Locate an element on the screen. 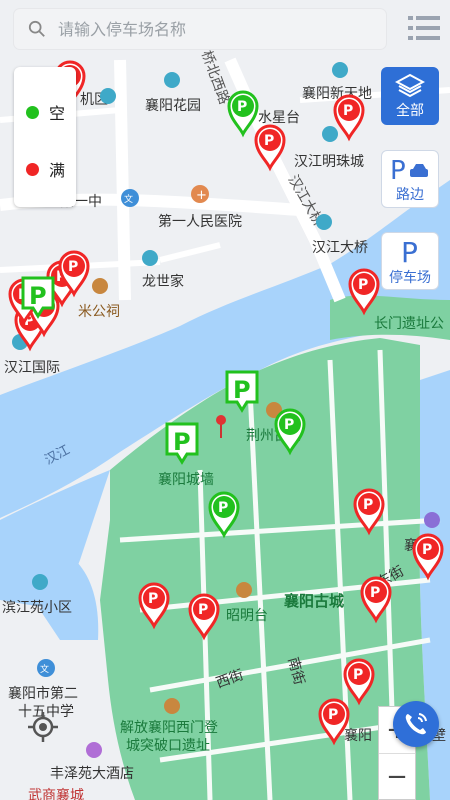 This screenshot has width=450, height=800. label-wunan: 武商襄城 is located at coordinates (56, 794).